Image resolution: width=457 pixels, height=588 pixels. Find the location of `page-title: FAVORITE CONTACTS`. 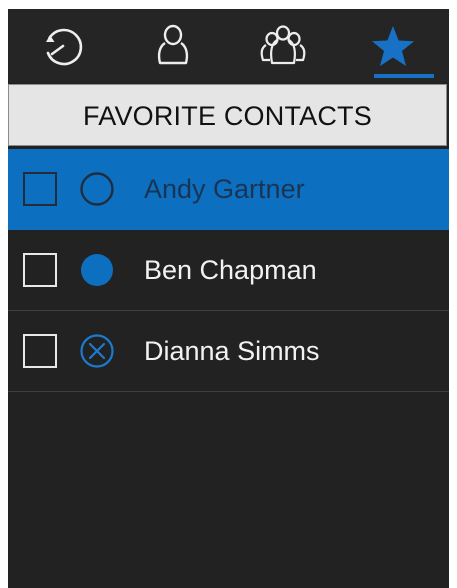

page-title: FAVORITE CONTACTS is located at coordinates (227, 115).